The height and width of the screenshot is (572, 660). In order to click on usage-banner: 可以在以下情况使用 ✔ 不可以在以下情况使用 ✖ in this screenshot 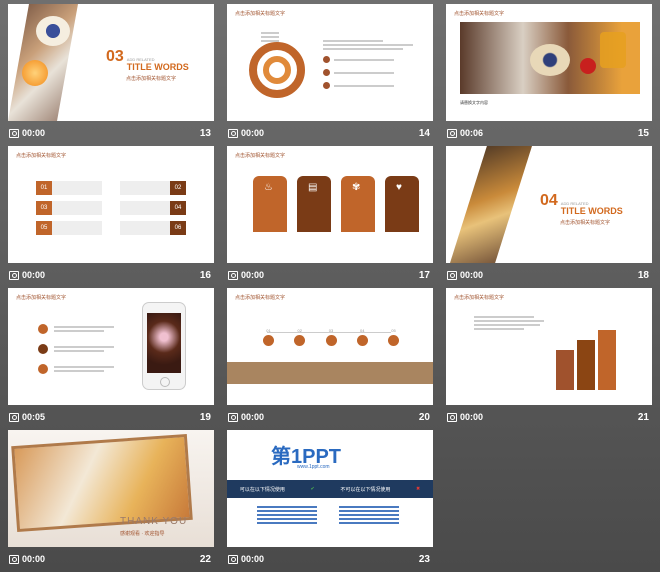, I will do `click(330, 489)`.